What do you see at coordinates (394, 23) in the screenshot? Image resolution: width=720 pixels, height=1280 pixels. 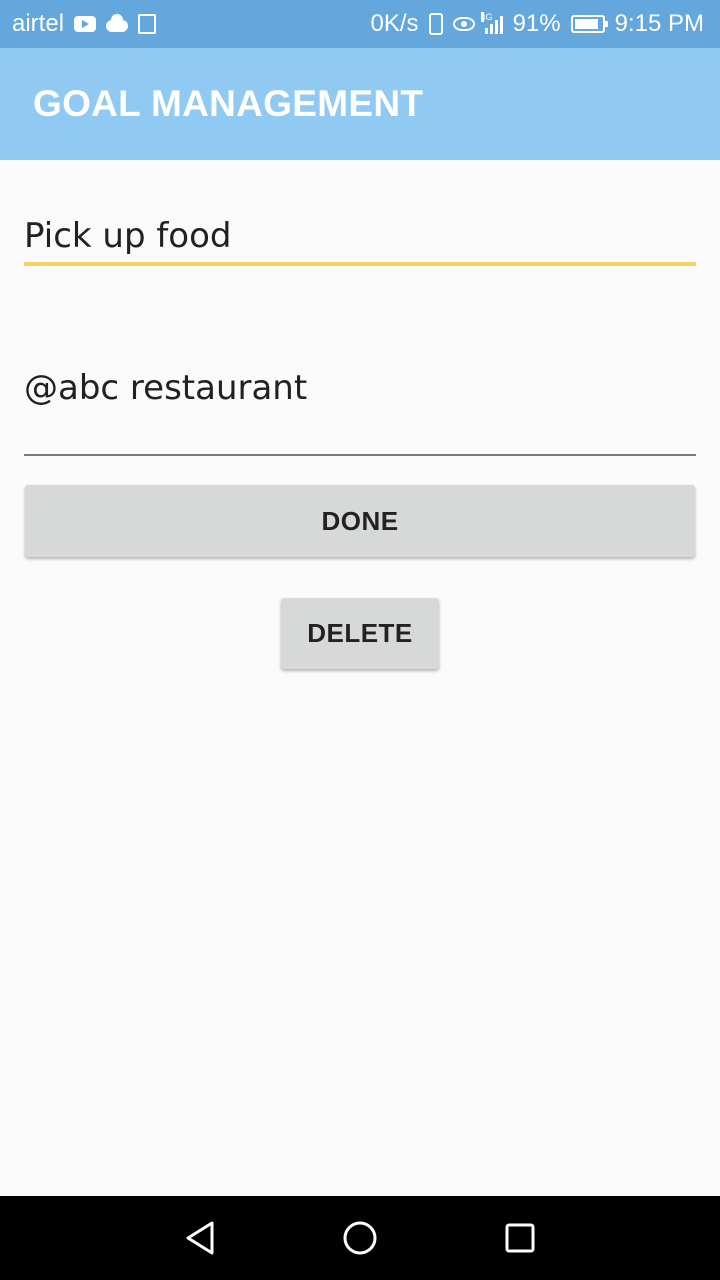 I see `network-speed: 0K/s` at bounding box center [394, 23].